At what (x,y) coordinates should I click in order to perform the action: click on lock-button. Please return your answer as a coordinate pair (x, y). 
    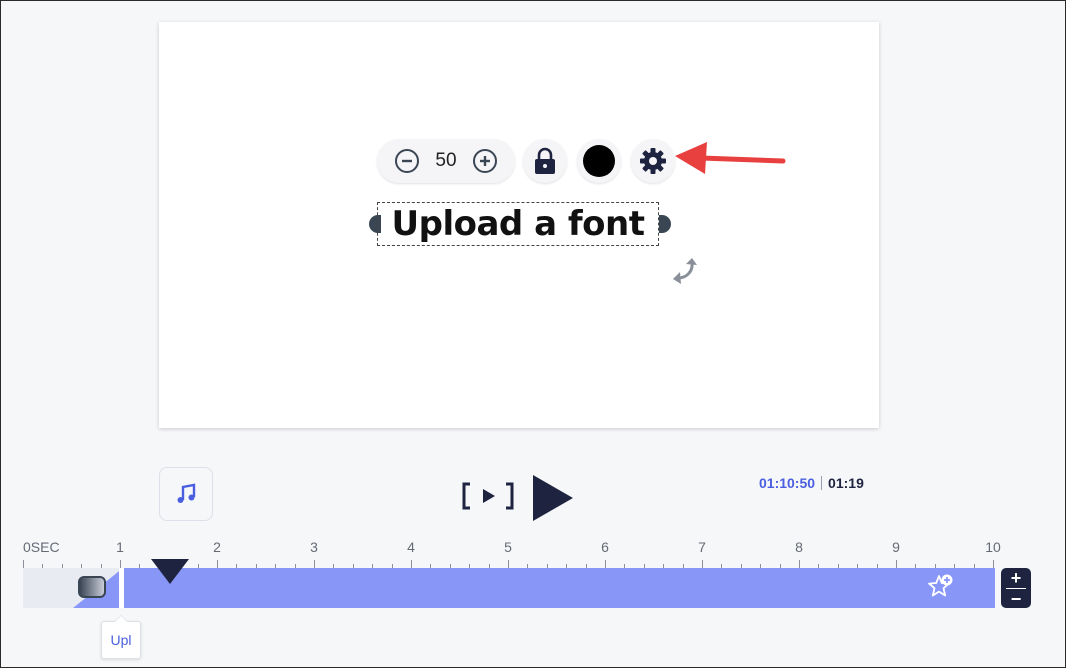
    Looking at the image, I should click on (545, 161).